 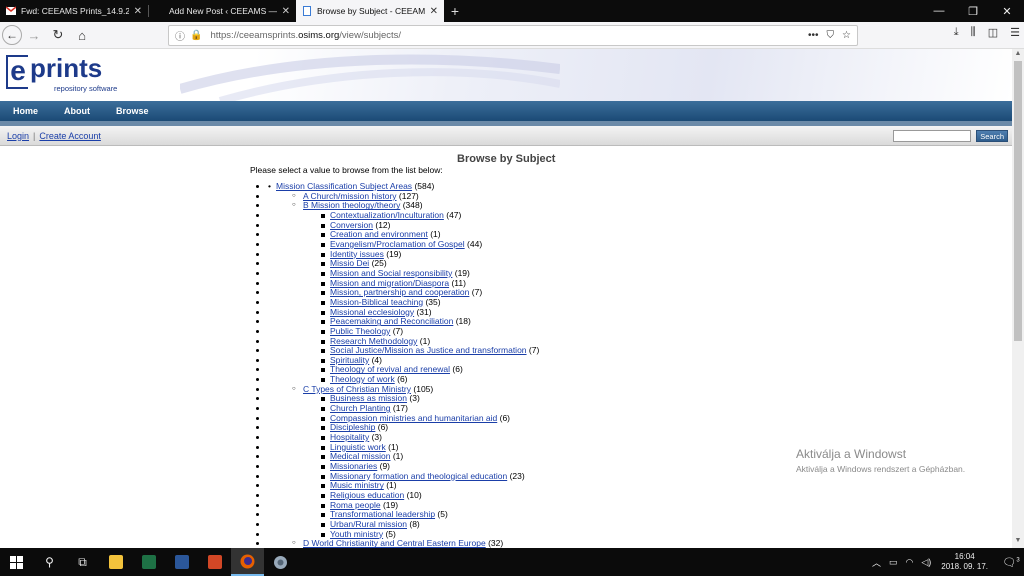 I want to click on menu-about: About, so click(x=77, y=111).